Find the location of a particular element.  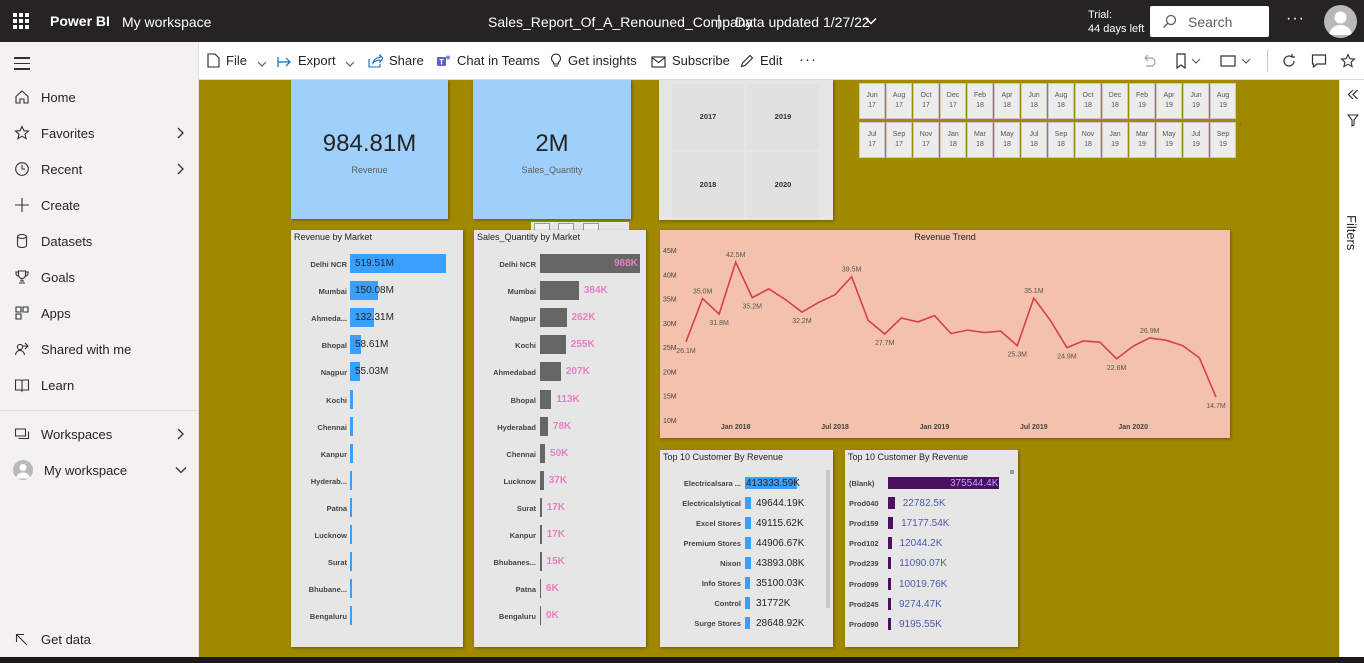

refresh-icon is located at coordinates (1289, 62).